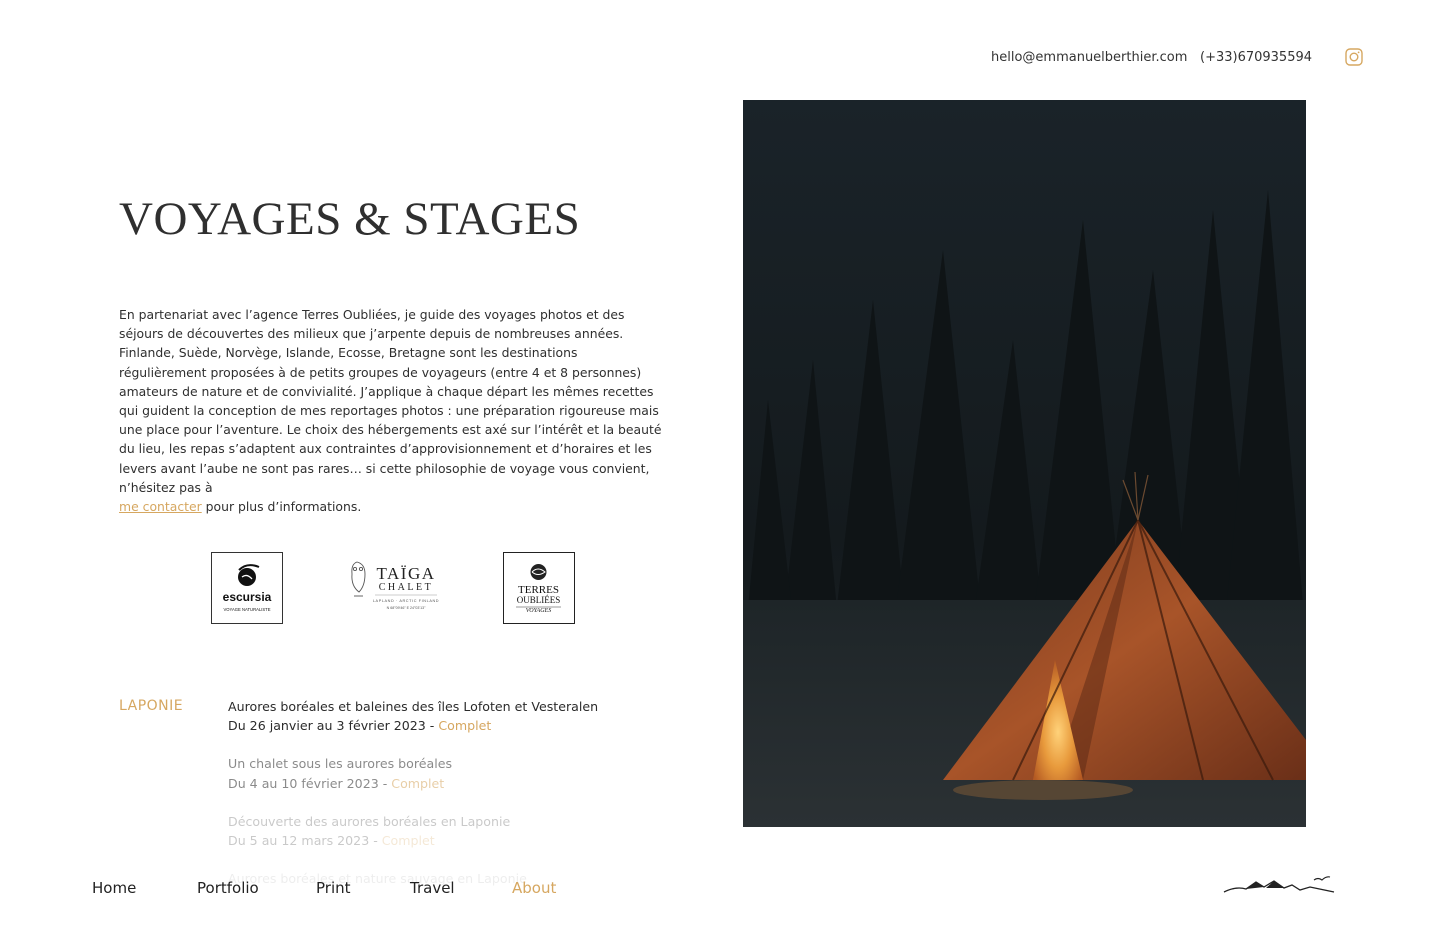 Image resolution: width=1434 pixels, height=928 pixels. I want to click on taiga-tagline: LAPLAND · ARCTIC FINLAND, so click(406, 601).